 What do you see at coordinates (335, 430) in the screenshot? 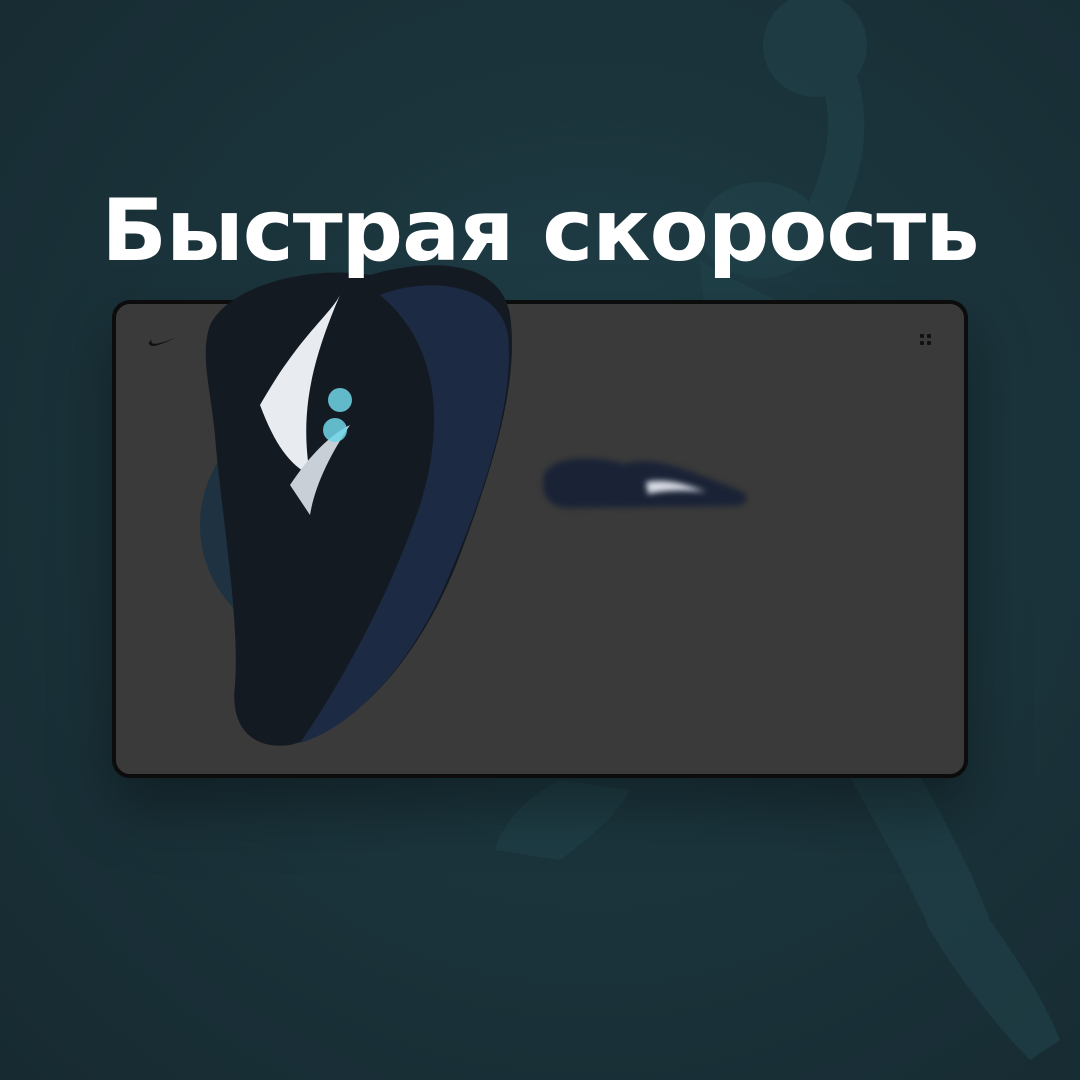
I see `led-light-bottom` at bounding box center [335, 430].